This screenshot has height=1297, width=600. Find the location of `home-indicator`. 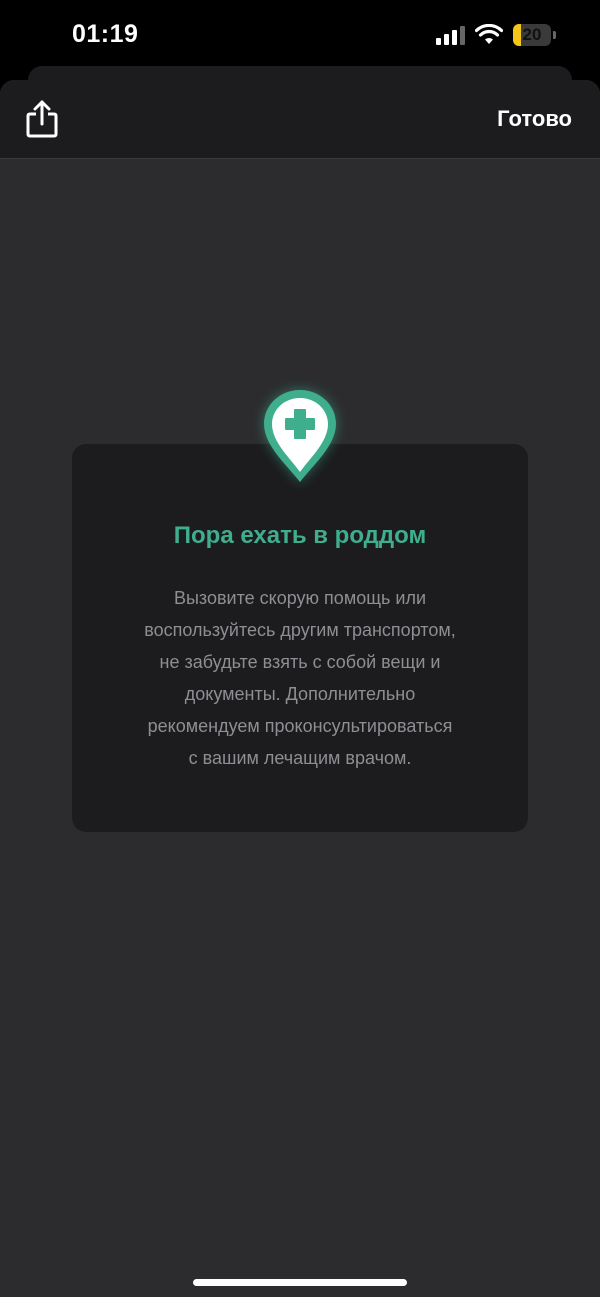

home-indicator is located at coordinates (300, 1282).